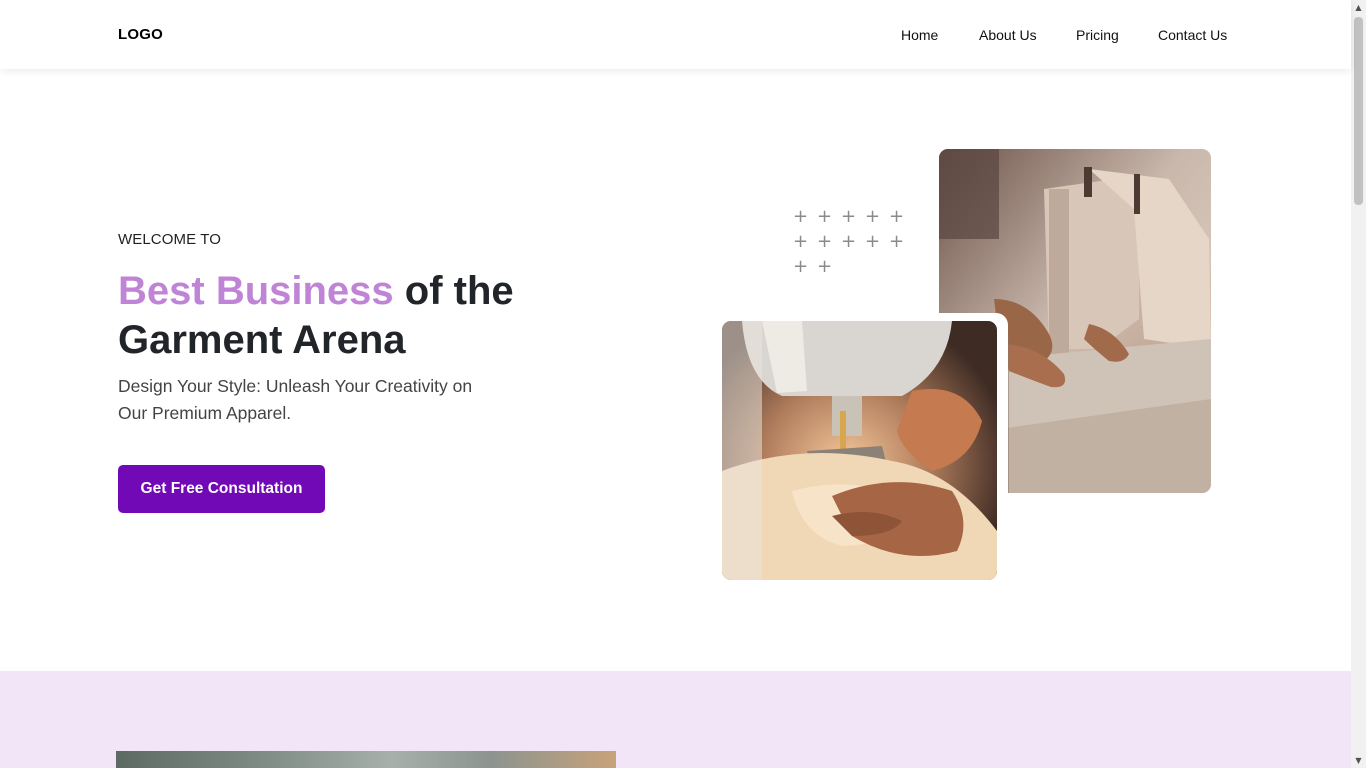 This screenshot has height=768, width=1366. I want to click on nav-link-home: Home, so click(919, 35).